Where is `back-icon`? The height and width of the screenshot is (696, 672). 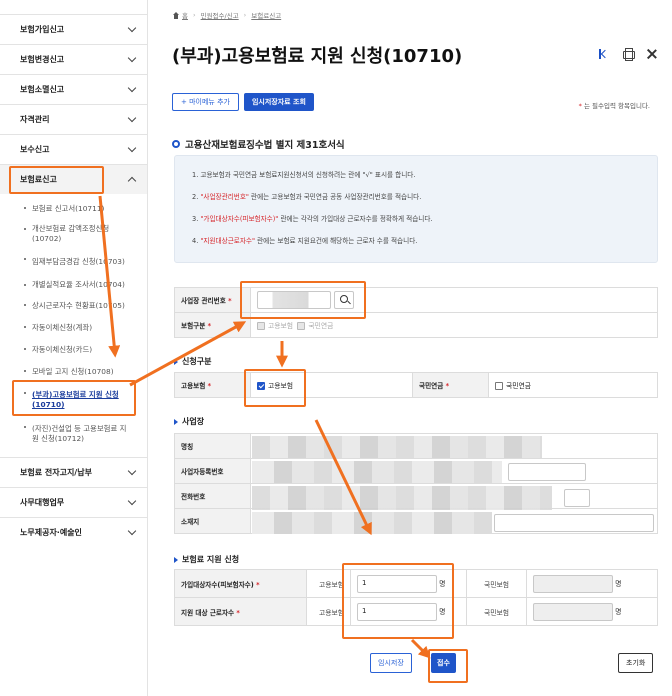 back-icon is located at coordinates (604, 54).